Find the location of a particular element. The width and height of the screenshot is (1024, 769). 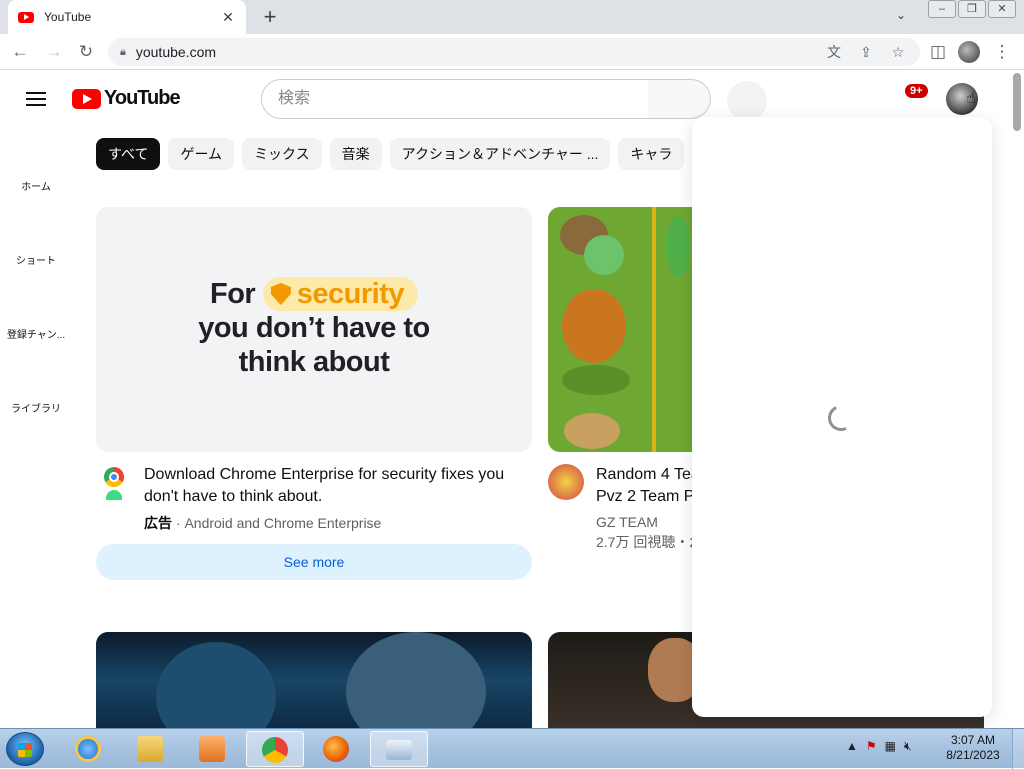

media-player-icon is located at coordinates (212, 749).